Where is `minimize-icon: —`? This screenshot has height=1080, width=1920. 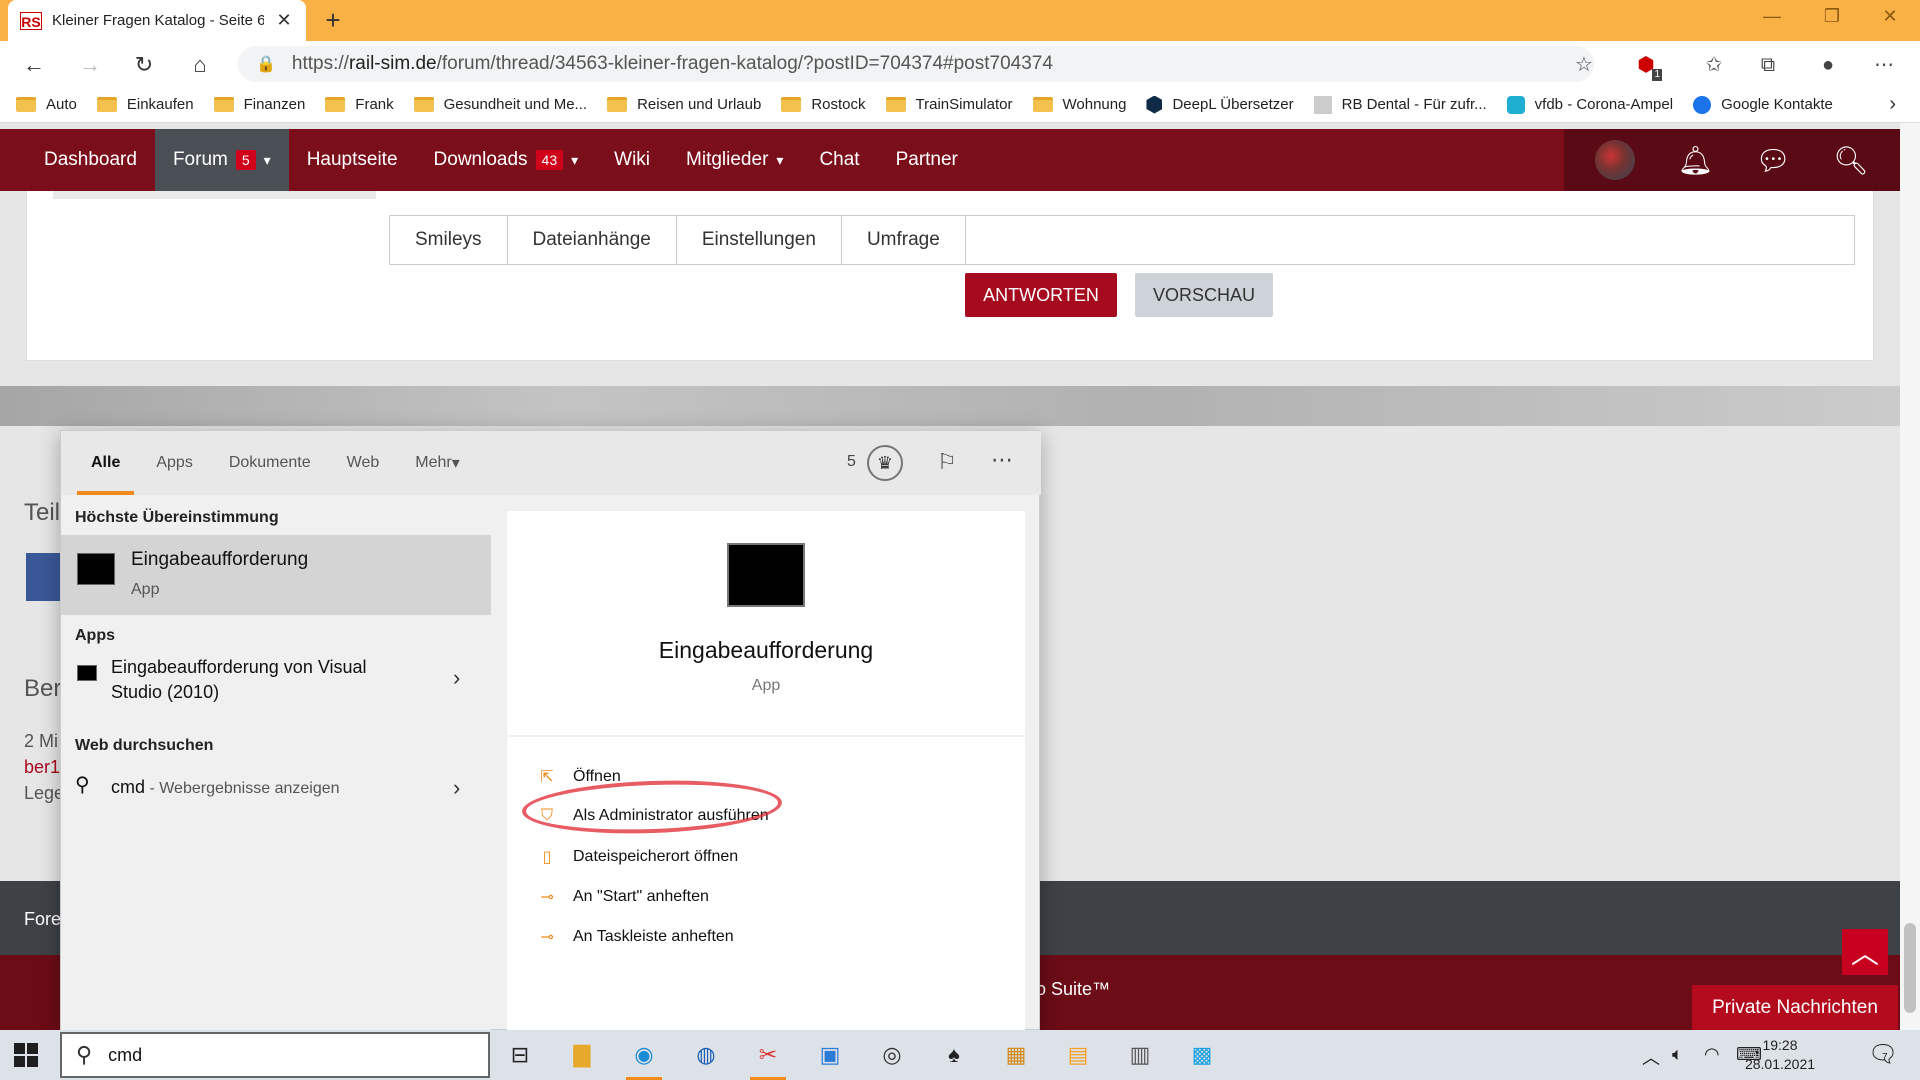 minimize-icon: — is located at coordinates (1772, 16).